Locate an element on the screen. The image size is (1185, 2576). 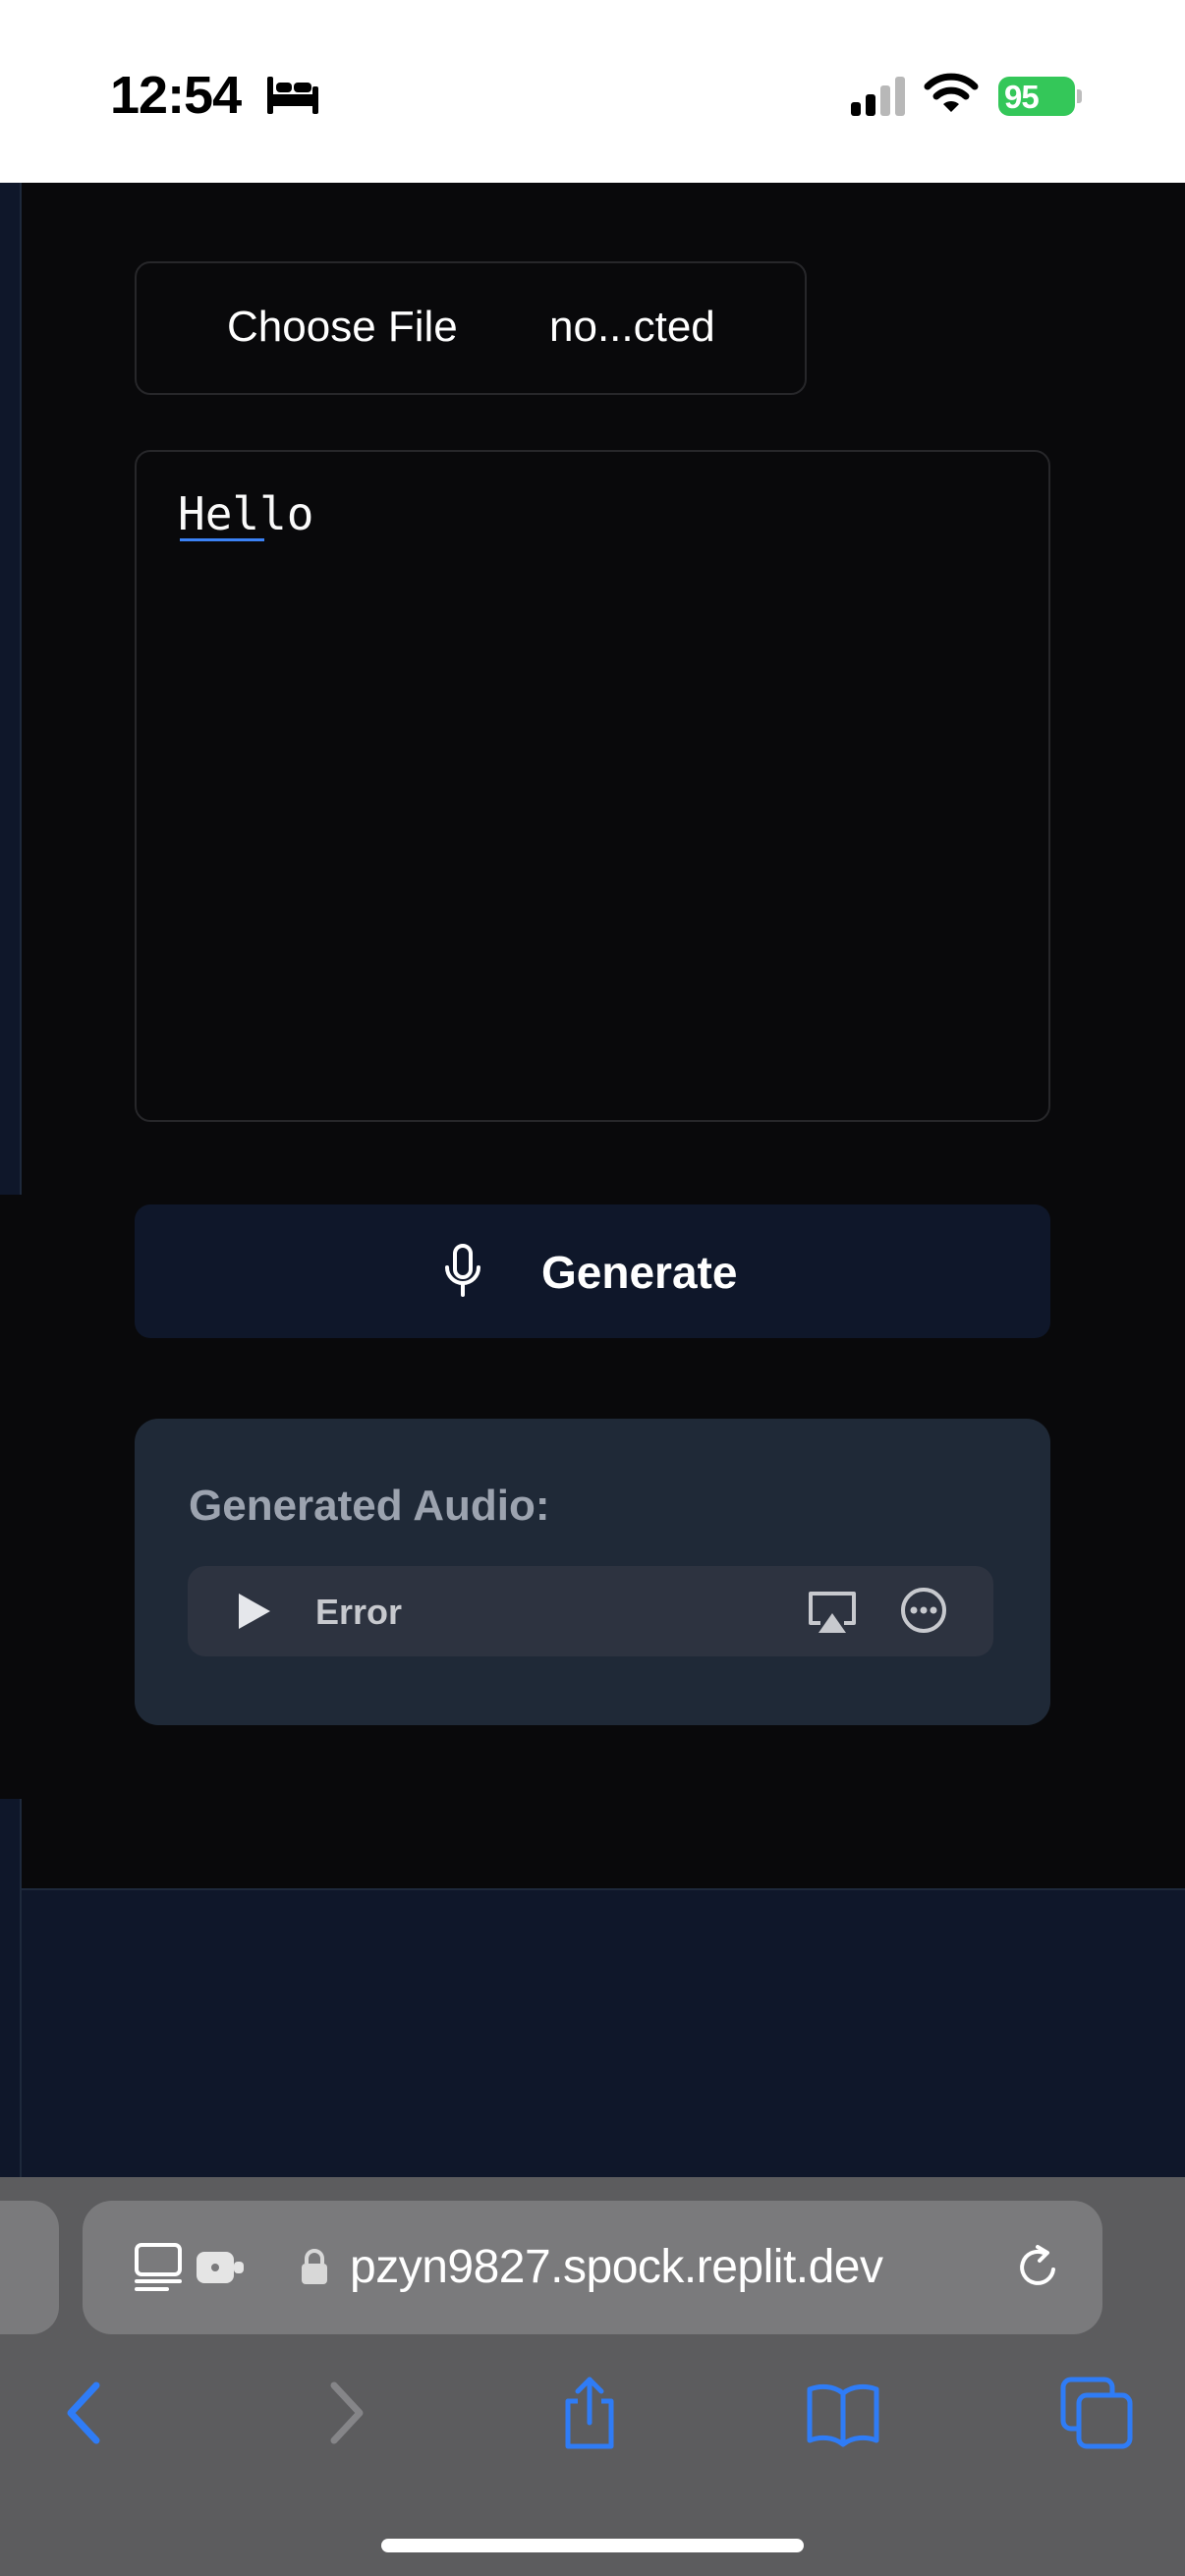
spellcheck-underline is located at coordinates (222, 539).